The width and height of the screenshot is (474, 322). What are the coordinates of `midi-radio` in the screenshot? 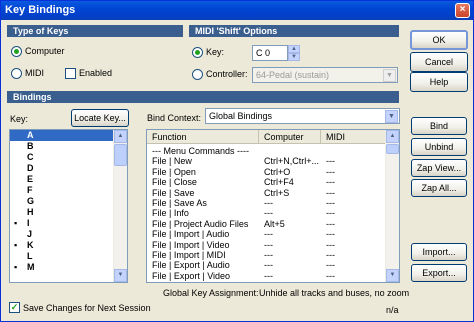 It's located at (16, 73).